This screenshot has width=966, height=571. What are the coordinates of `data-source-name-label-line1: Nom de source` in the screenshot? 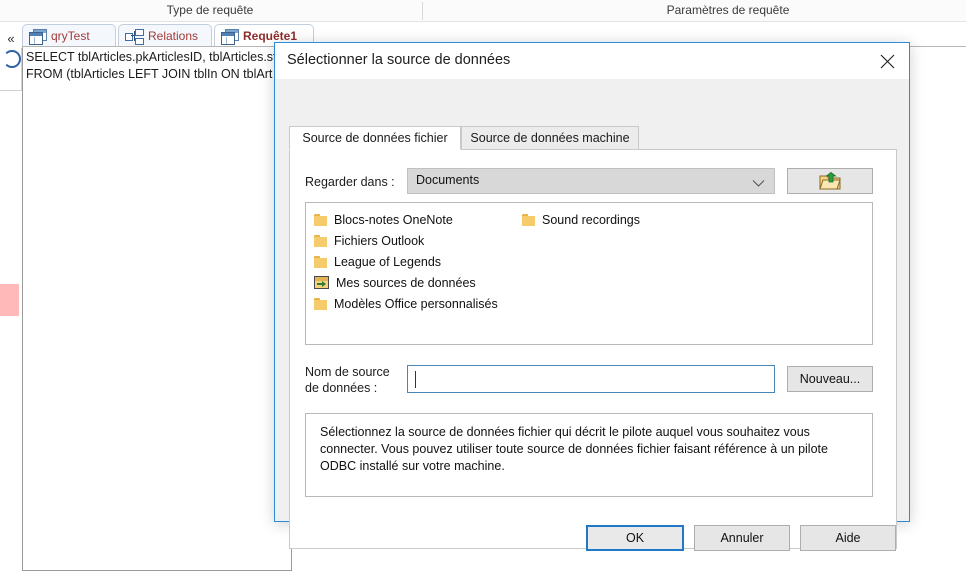 It's located at (347, 372).